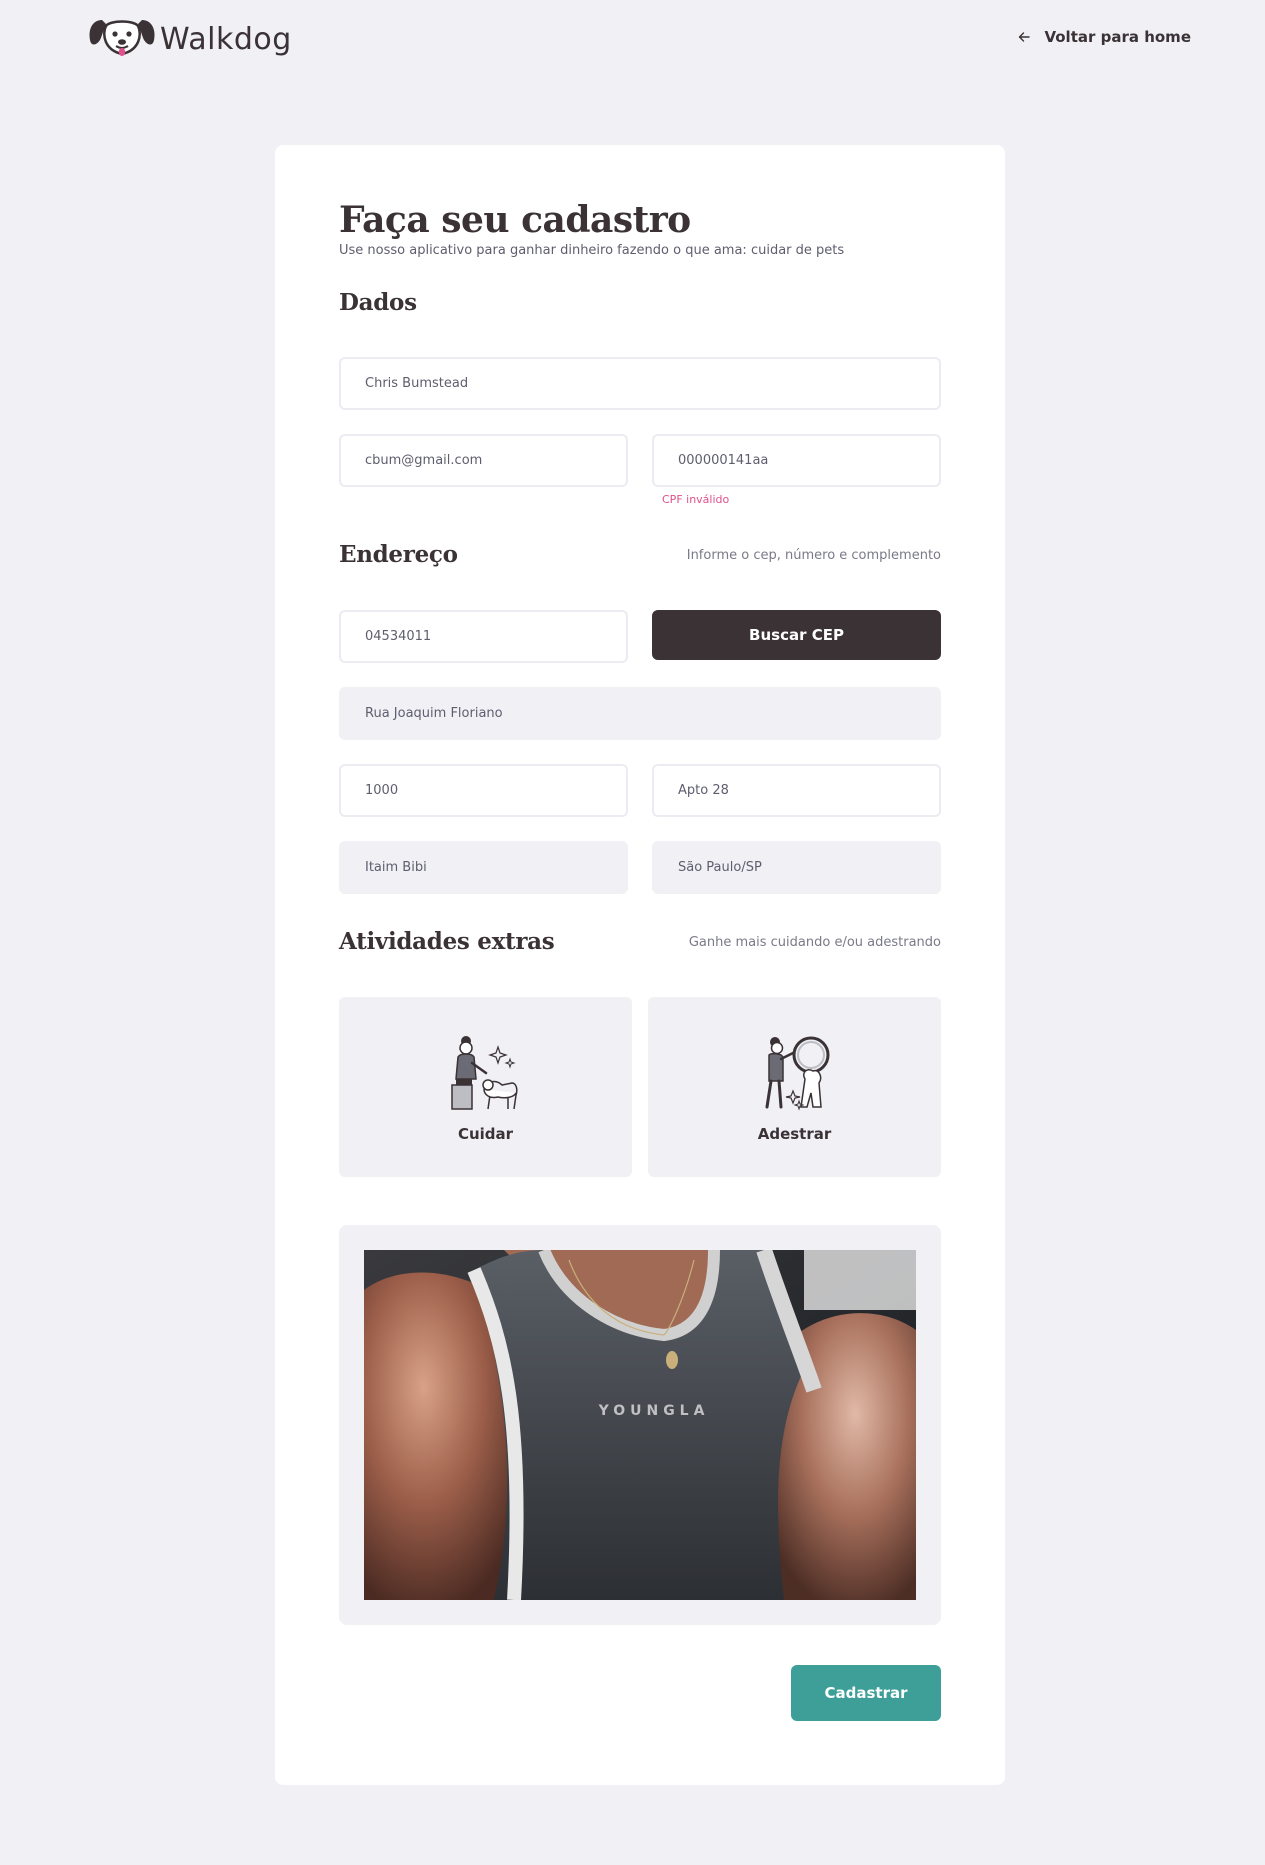 Image resolution: width=1265 pixels, height=1865 pixels. I want to click on photo-upload-area: YOUNGLA, so click(640, 1425).